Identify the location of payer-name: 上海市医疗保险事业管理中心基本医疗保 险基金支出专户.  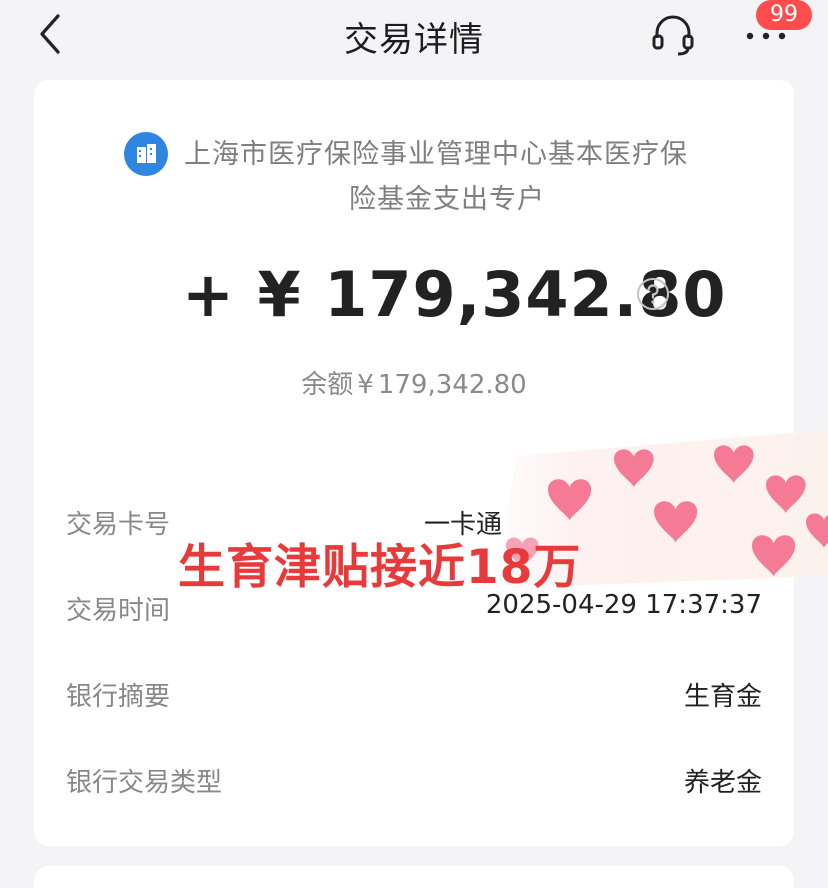
(454, 177).